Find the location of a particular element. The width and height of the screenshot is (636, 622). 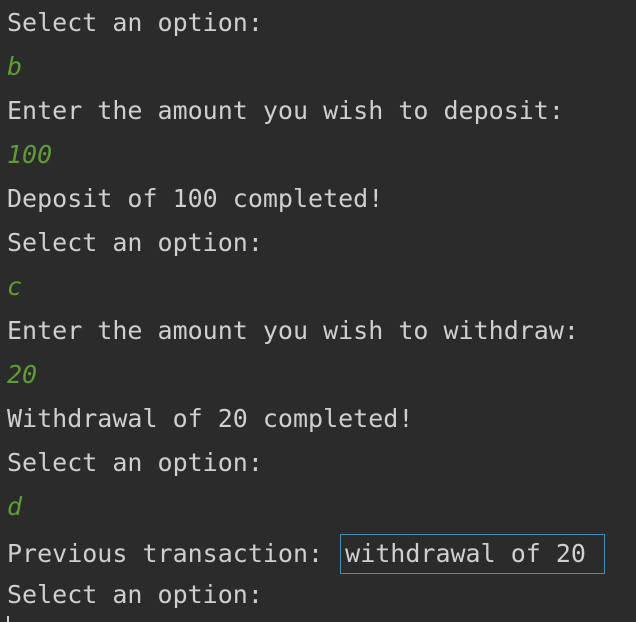

console-input-line: 20 is located at coordinates (22, 374).